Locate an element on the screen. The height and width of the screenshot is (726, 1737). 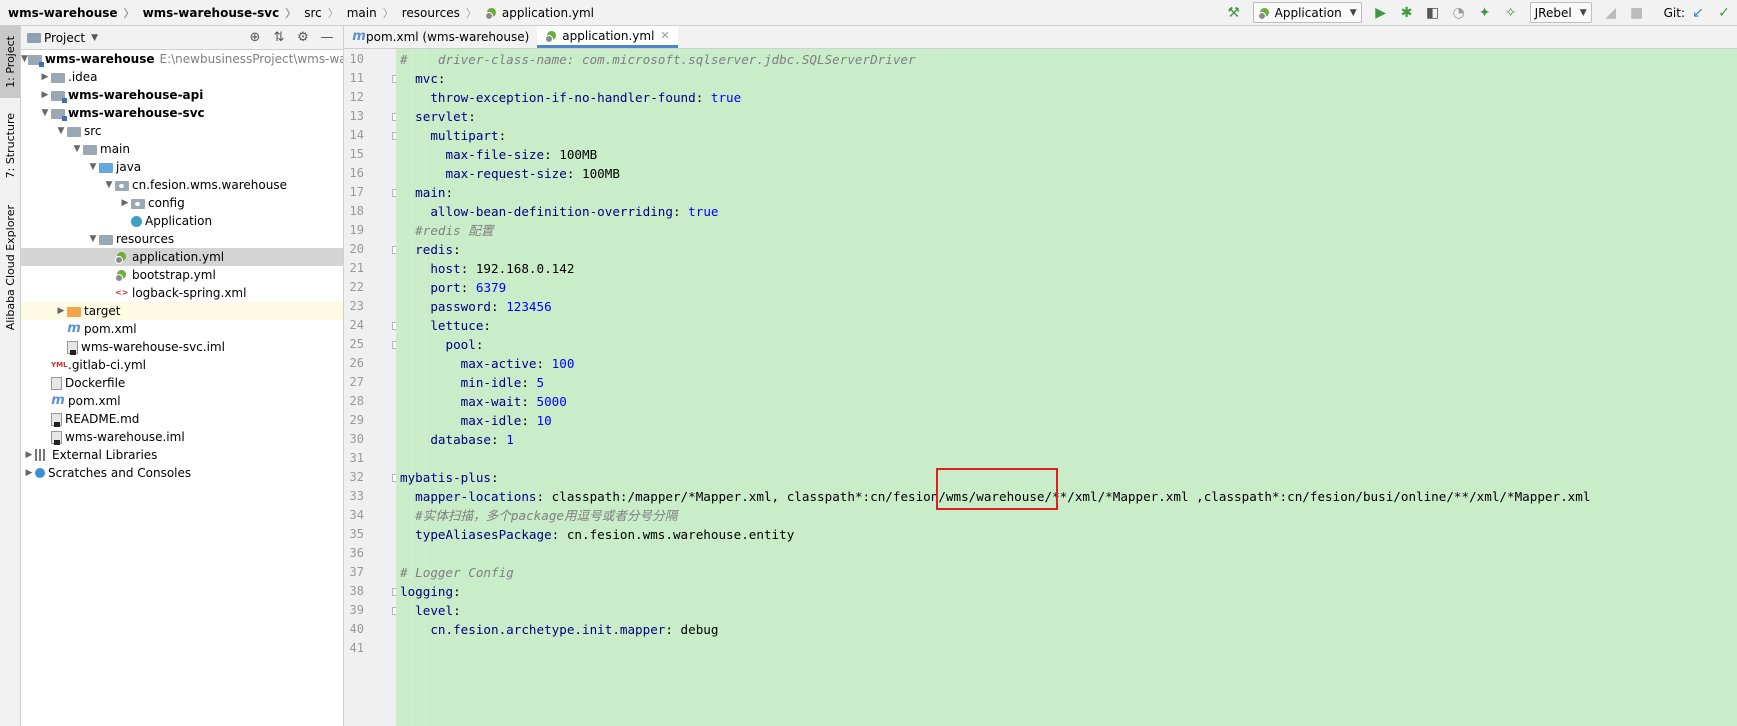
line-number: 34 is located at coordinates (356, 515).